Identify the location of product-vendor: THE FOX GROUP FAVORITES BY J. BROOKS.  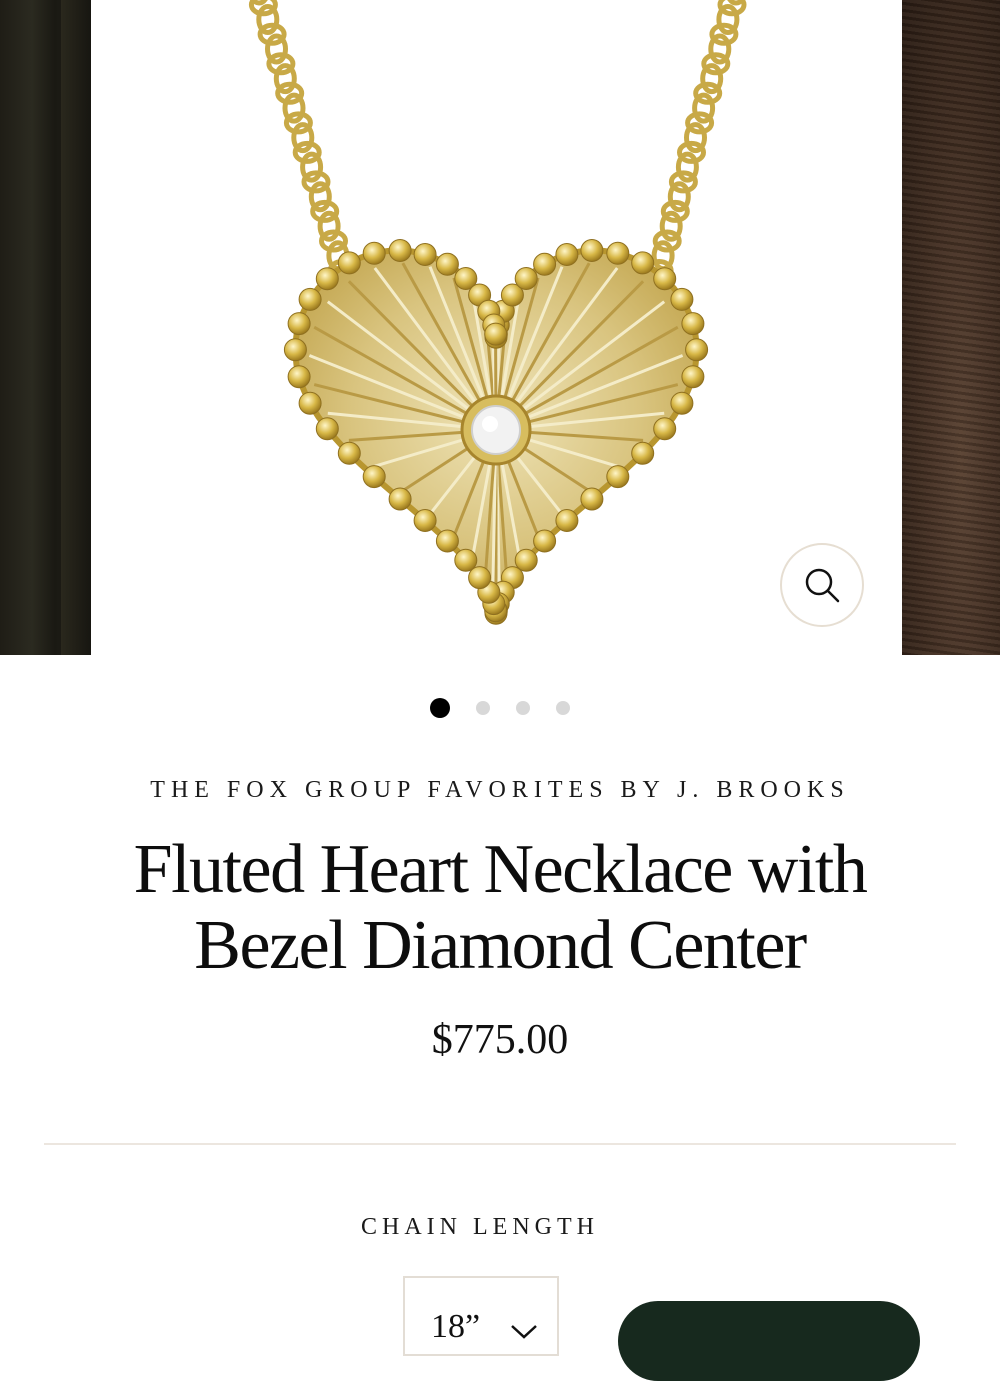
(500, 790).